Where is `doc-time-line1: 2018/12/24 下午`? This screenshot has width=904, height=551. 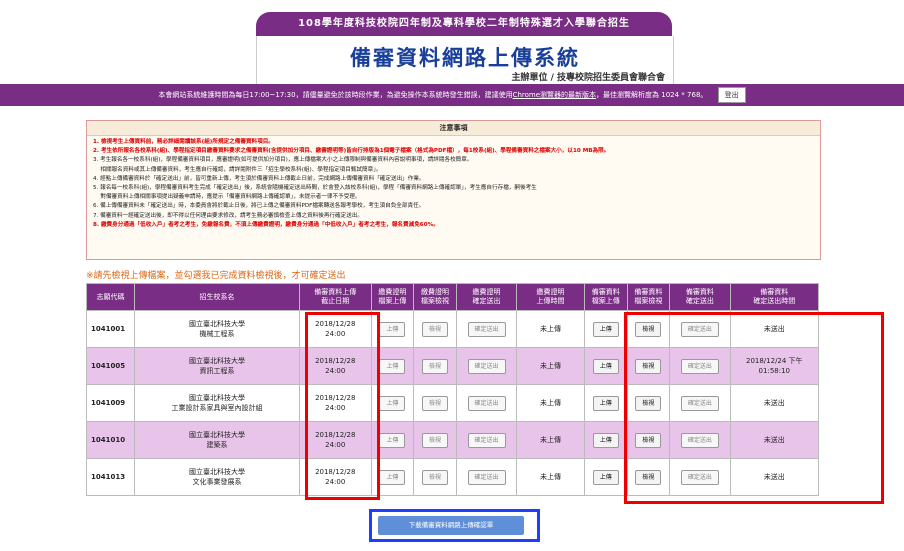 doc-time-line1: 2018/12/24 下午 is located at coordinates (774, 361).